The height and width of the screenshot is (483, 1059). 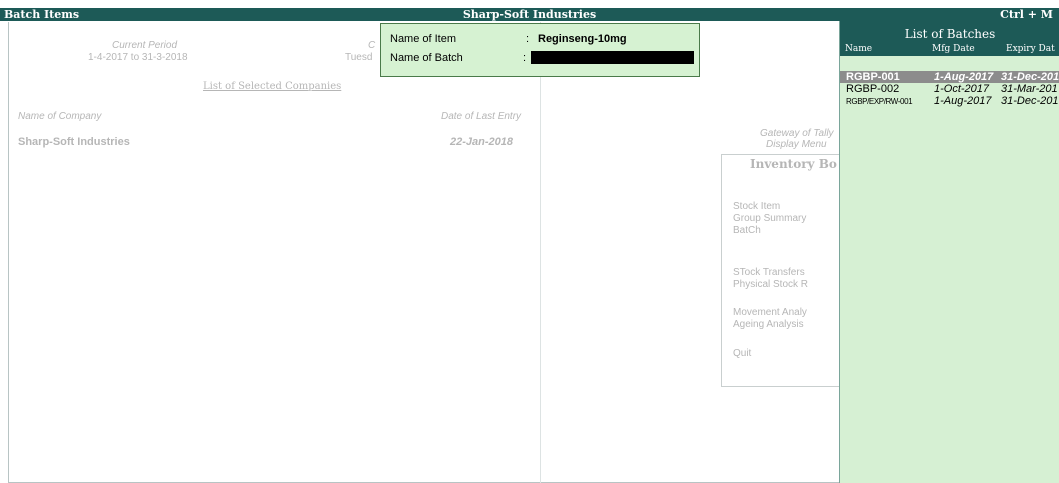 What do you see at coordinates (756, 206) in the screenshot?
I see `menu-item-stock-item: Stock Item` at bounding box center [756, 206].